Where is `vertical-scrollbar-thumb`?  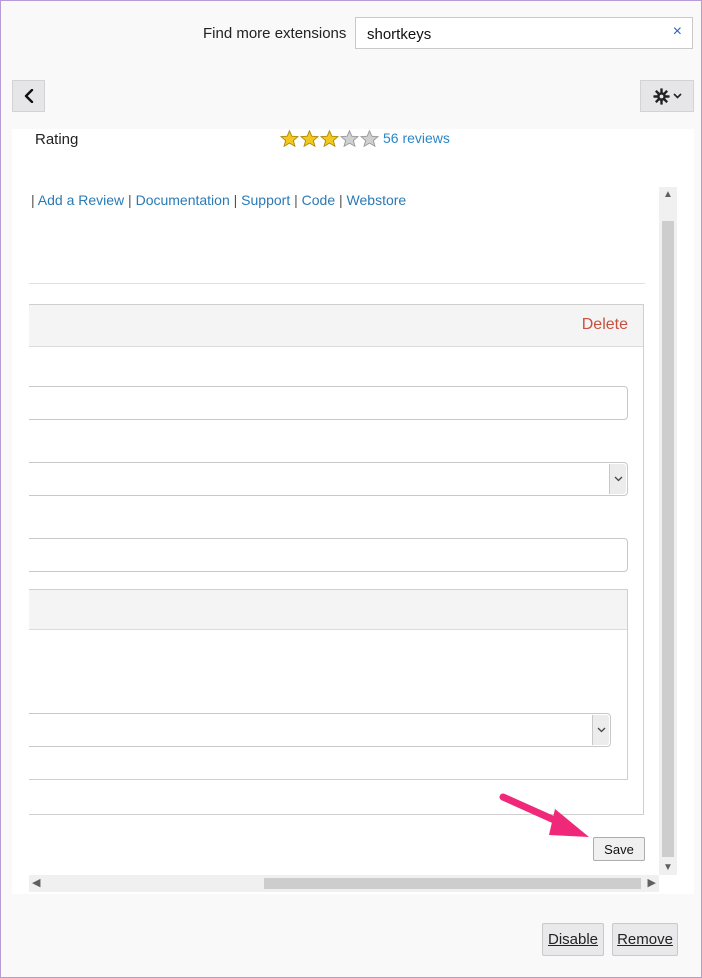
vertical-scrollbar-thumb is located at coordinates (668, 539).